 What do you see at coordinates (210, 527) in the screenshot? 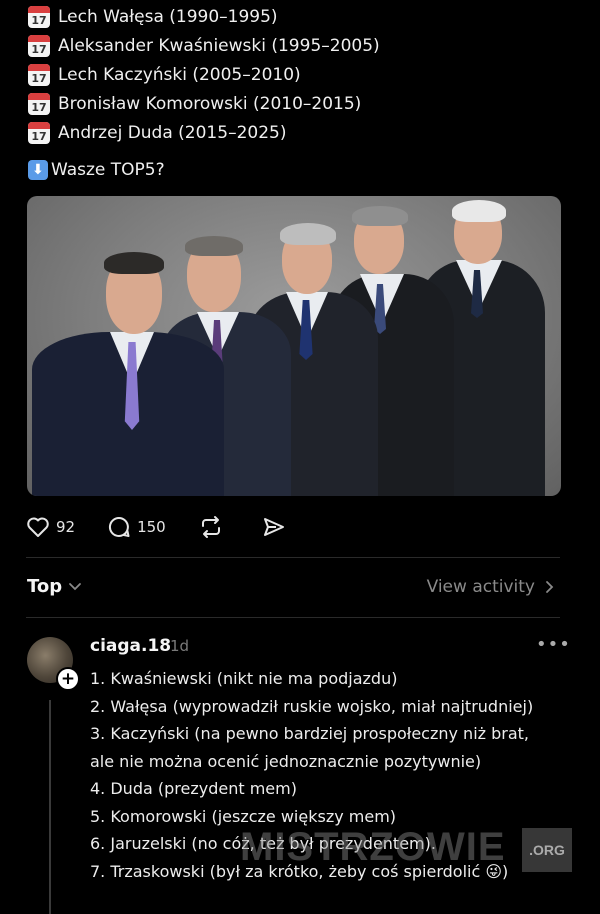
I see `repost-icon` at bounding box center [210, 527].